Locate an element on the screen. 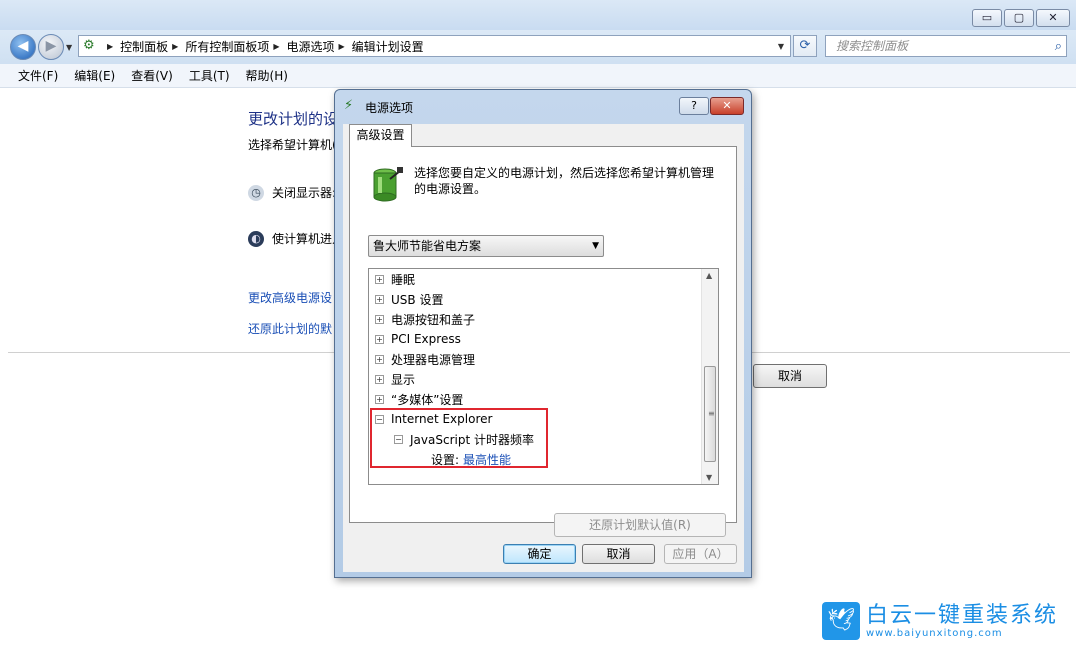 This screenshot has height=647, width=1076. tree-label: Internet Explorer is located at coordinates (442, 419).